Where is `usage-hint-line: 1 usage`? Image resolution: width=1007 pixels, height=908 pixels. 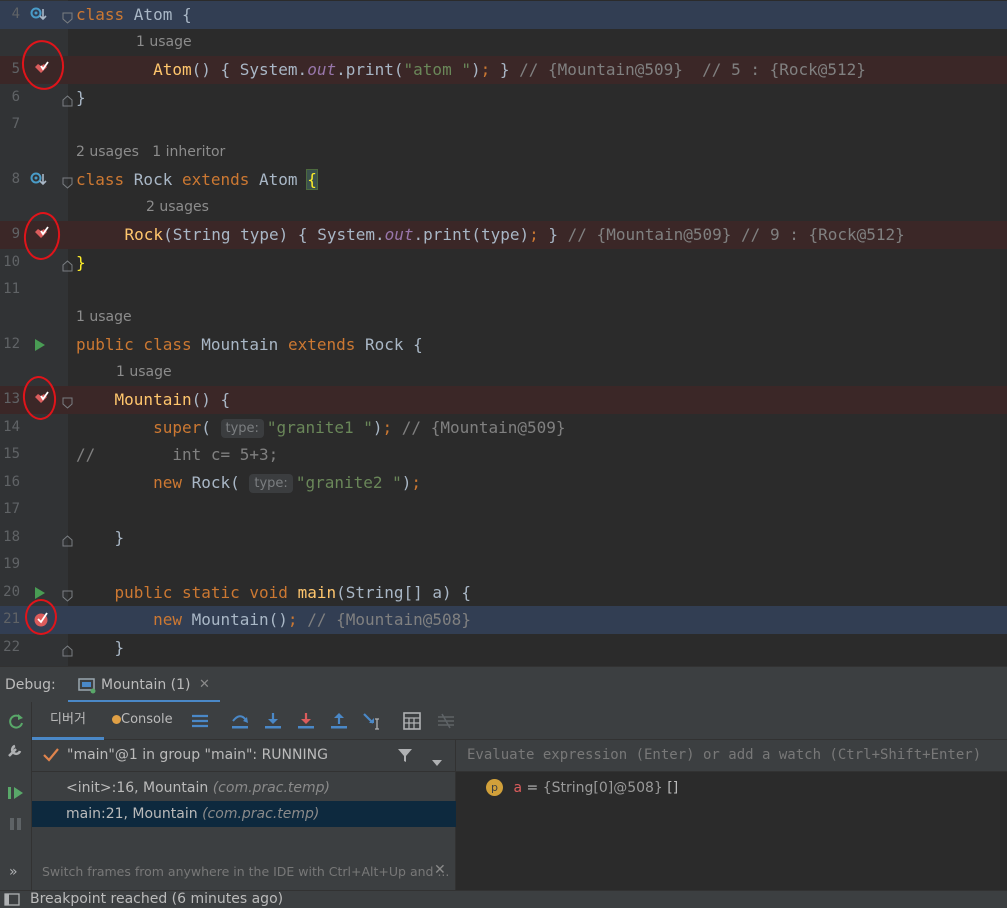
usage-hint-line: 1 usage is located at coordinates (503, 318).